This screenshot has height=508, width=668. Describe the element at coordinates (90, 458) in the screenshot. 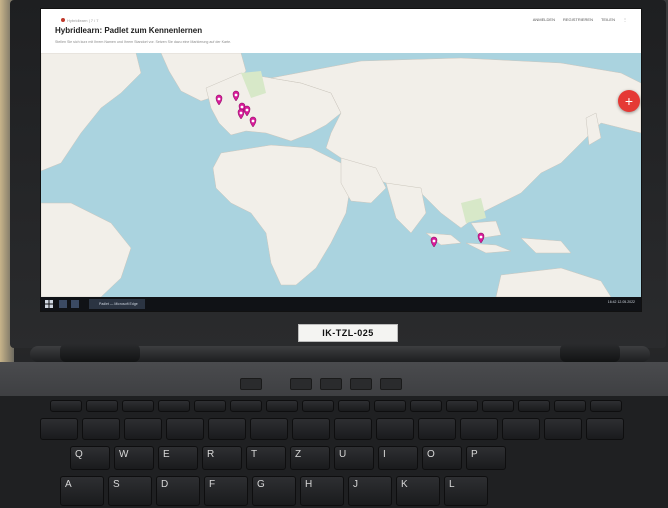

I see `key-q: Q` at that location.